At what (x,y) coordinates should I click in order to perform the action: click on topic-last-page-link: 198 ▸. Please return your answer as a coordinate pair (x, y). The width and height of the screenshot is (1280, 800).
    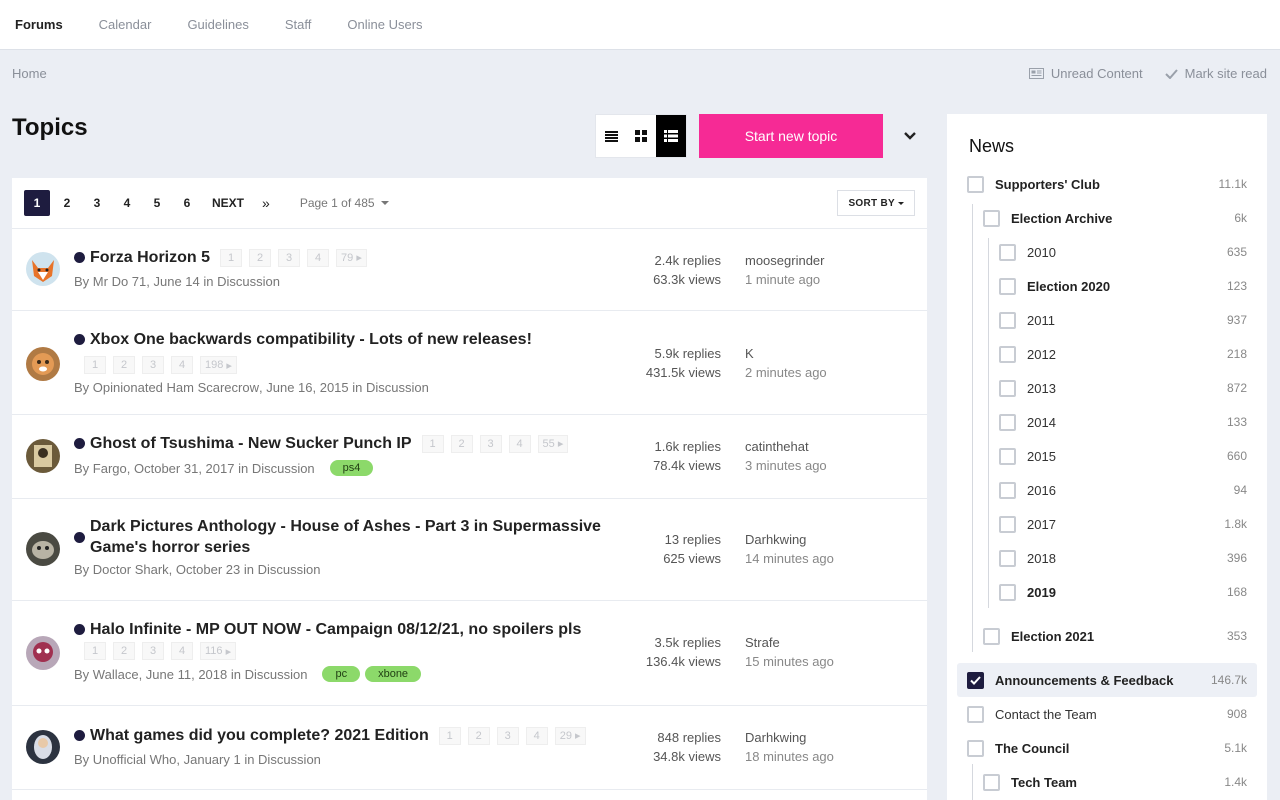
    Looking at the image, I should click on (218, 365).